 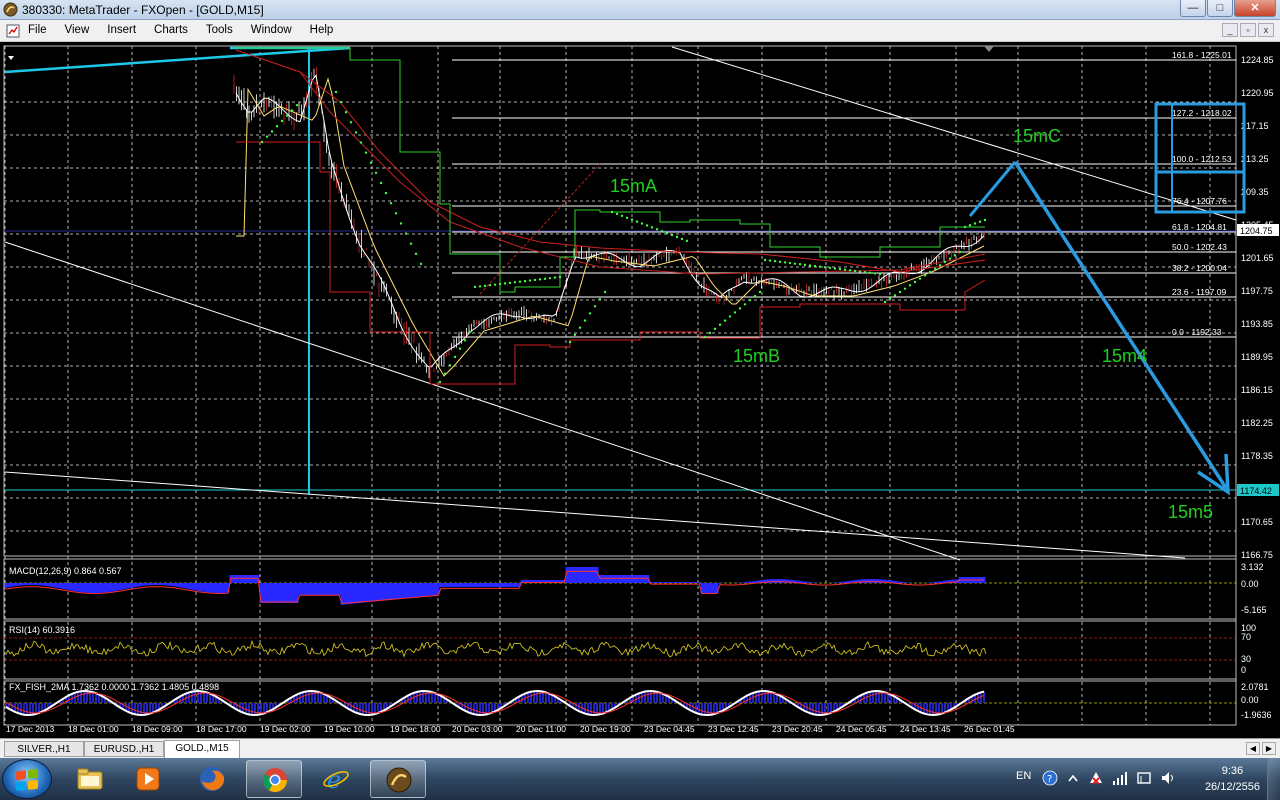 What do you see at coordinates (27, 779) in the screenshot?
I see `start-button` at bounding box center [27, 779].